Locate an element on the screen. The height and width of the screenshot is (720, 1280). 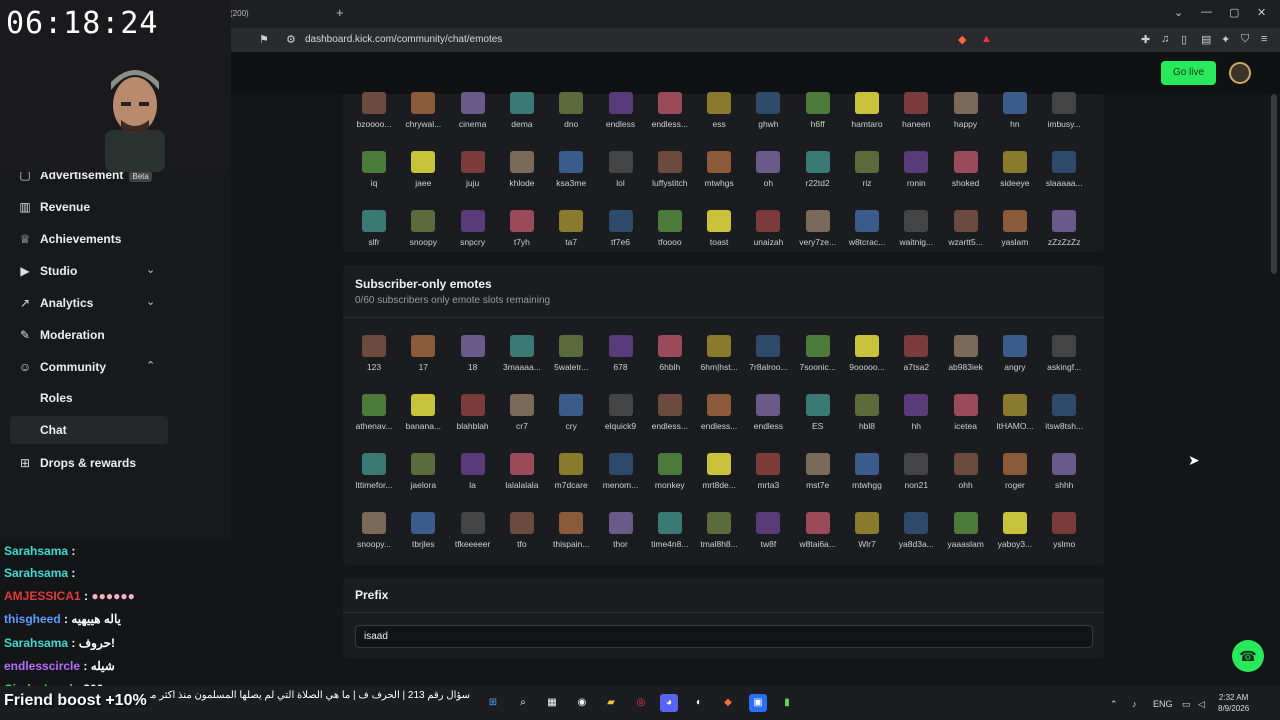
brave-icon: ◆ is located at coordinates (728, 703).